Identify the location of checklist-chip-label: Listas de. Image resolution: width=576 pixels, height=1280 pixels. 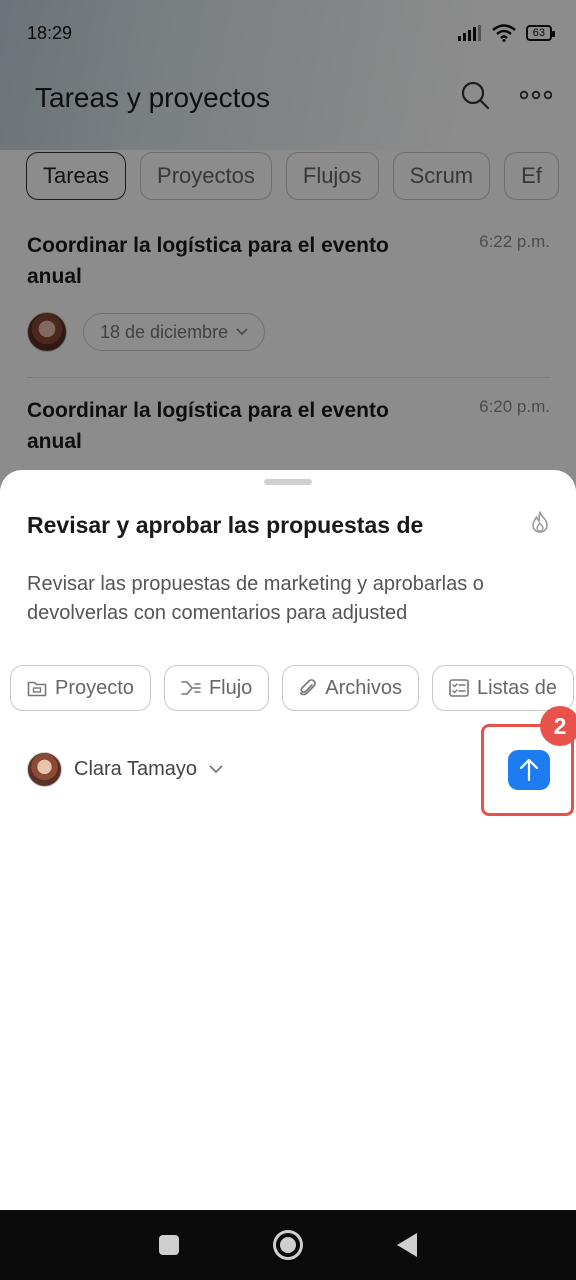
(517, 687).